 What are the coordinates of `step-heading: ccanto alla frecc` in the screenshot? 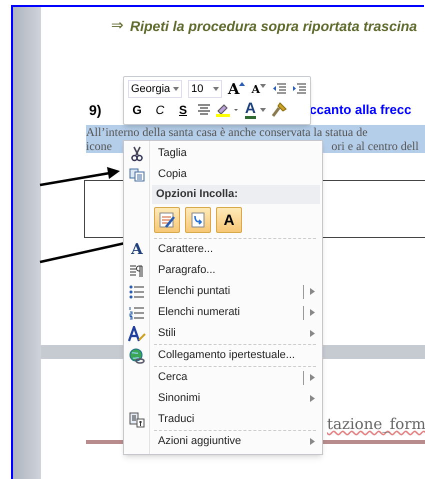 It's located at (360, 110).